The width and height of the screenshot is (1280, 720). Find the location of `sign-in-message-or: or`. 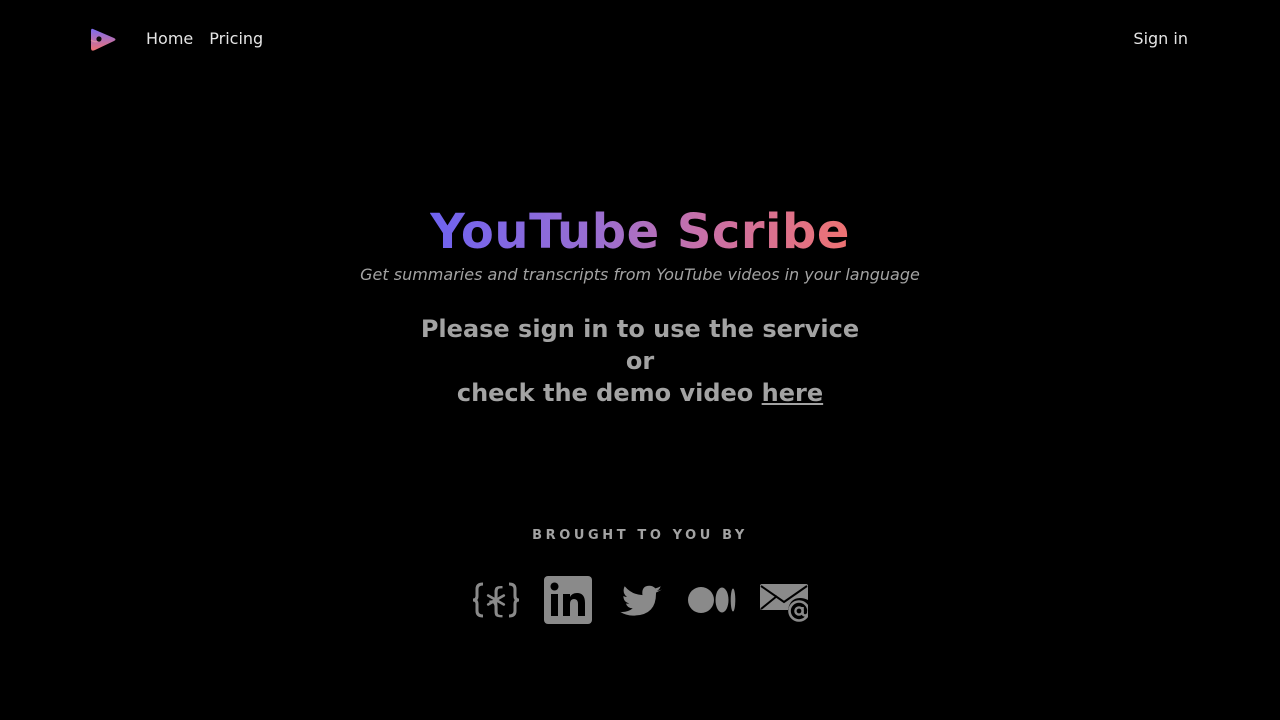

sign-in-message-or: or is located at coordinates (640, 361).